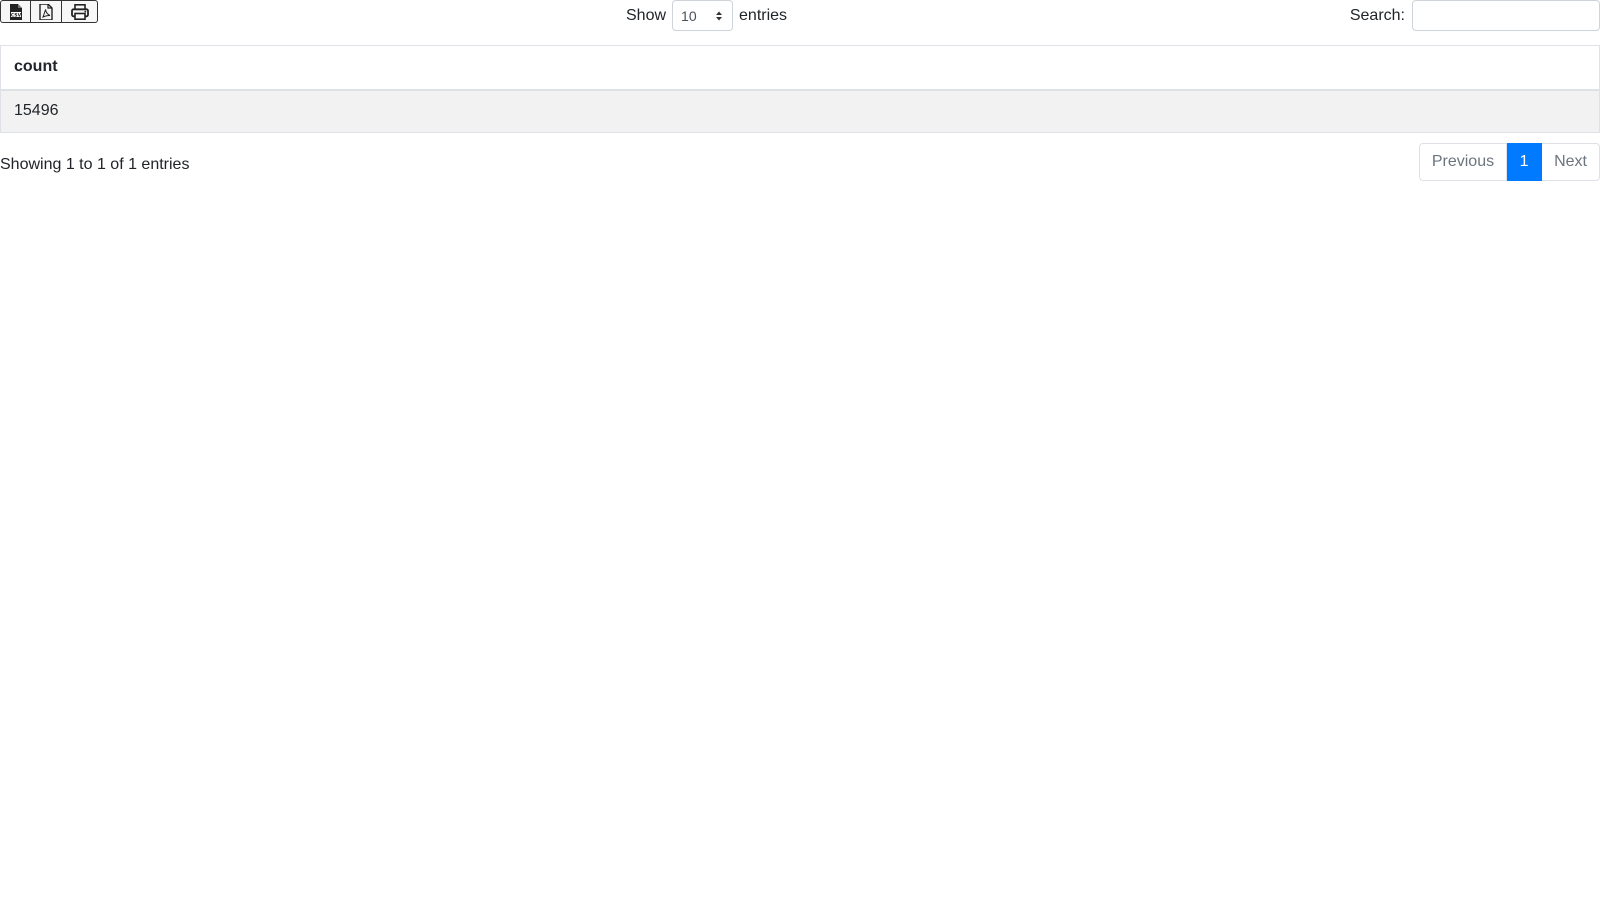 The height and width of the screenshot is (900, 1600). I want to click on export-csv-button: CSV, so click(15, 11).